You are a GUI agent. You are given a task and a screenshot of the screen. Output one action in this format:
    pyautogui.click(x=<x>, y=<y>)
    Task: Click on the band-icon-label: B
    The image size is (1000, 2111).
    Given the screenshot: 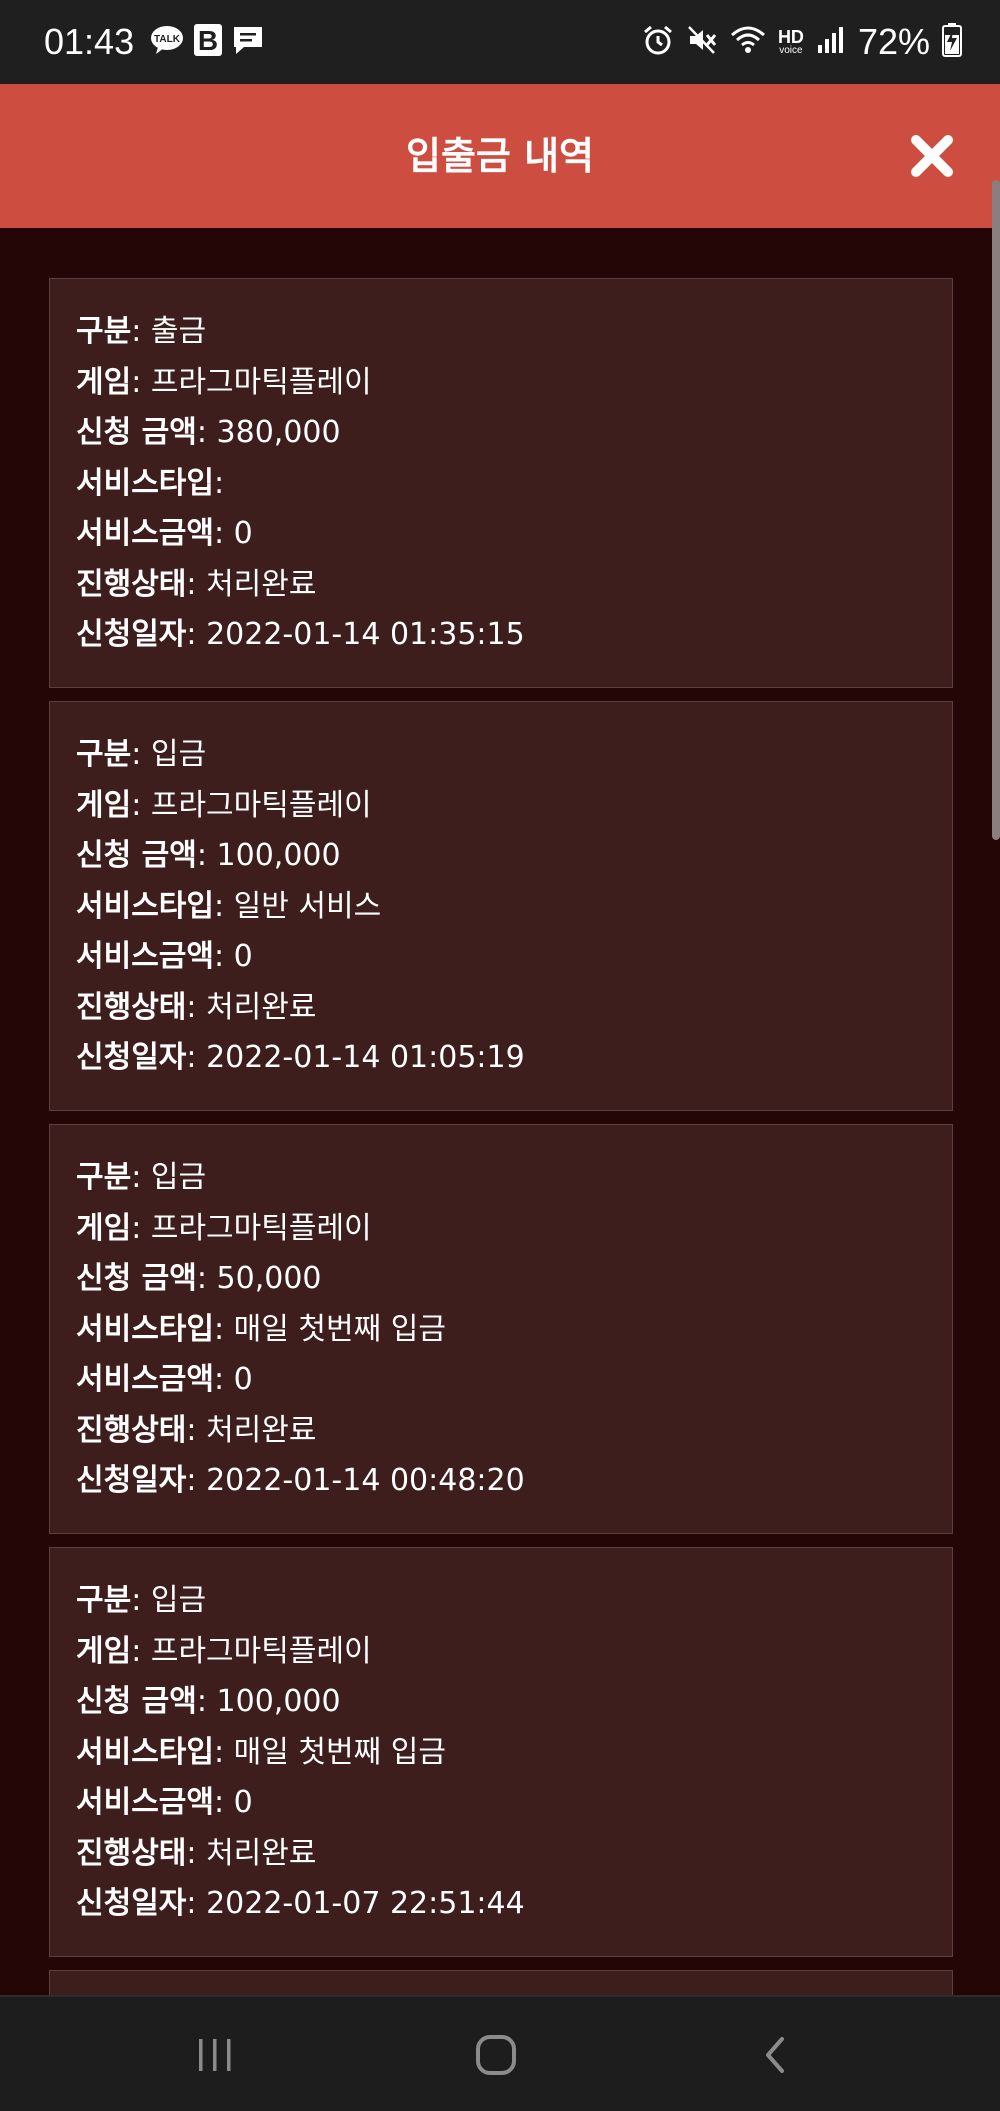 What is the action you would take?
    pyautogui.click(x=208, y=40)
    